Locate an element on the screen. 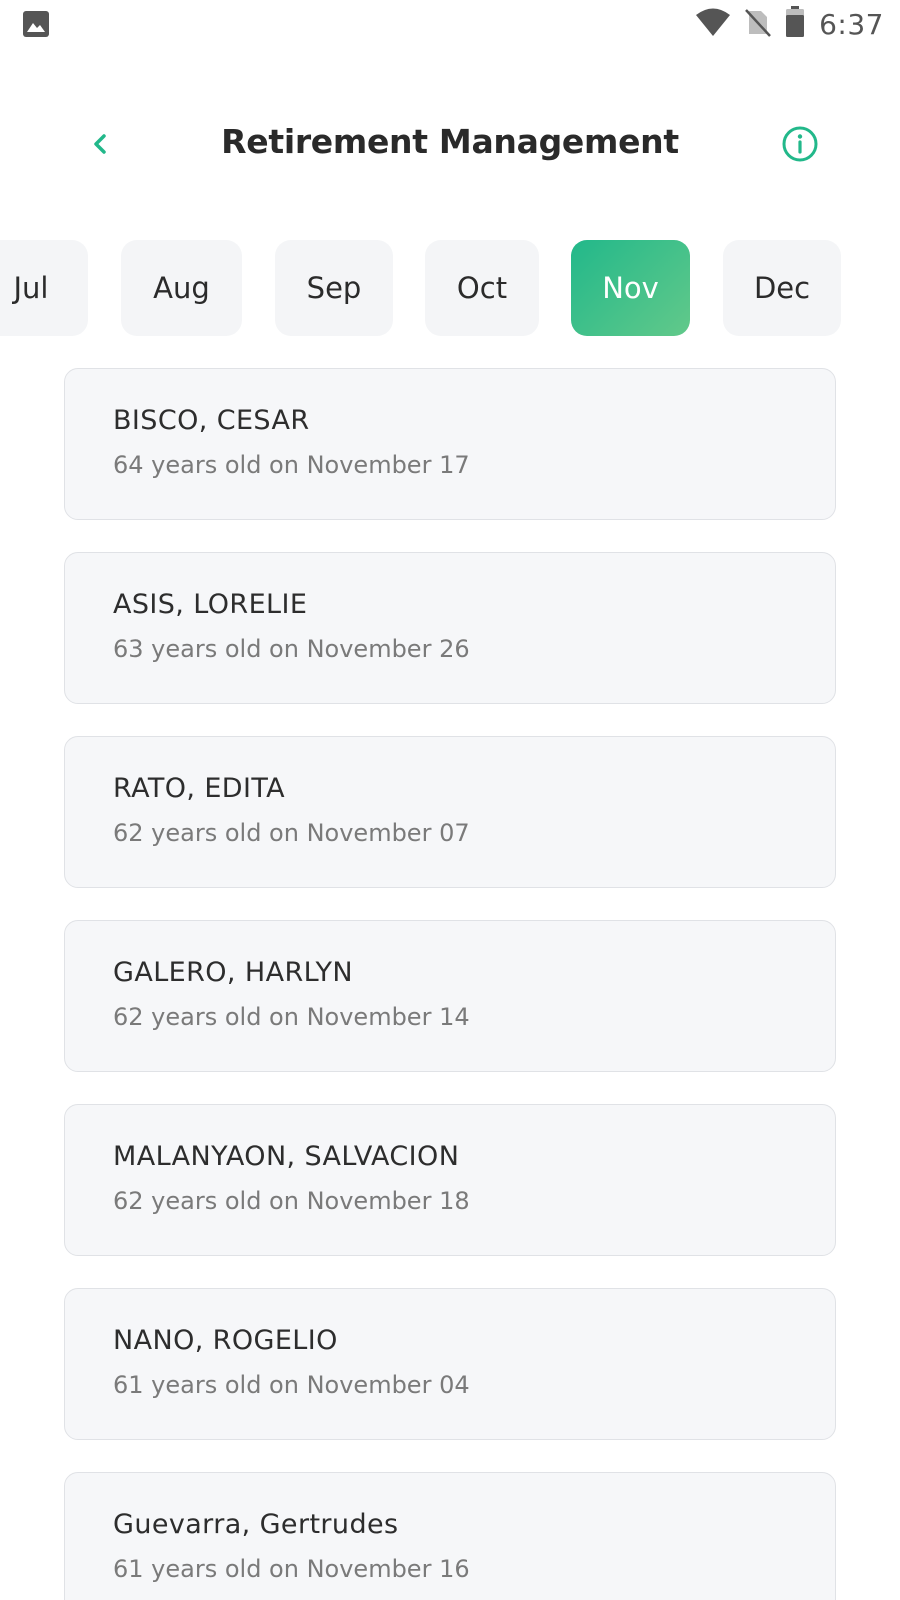  retiree-name: GALERO, HARLYN is located at coordinates (233, 972).